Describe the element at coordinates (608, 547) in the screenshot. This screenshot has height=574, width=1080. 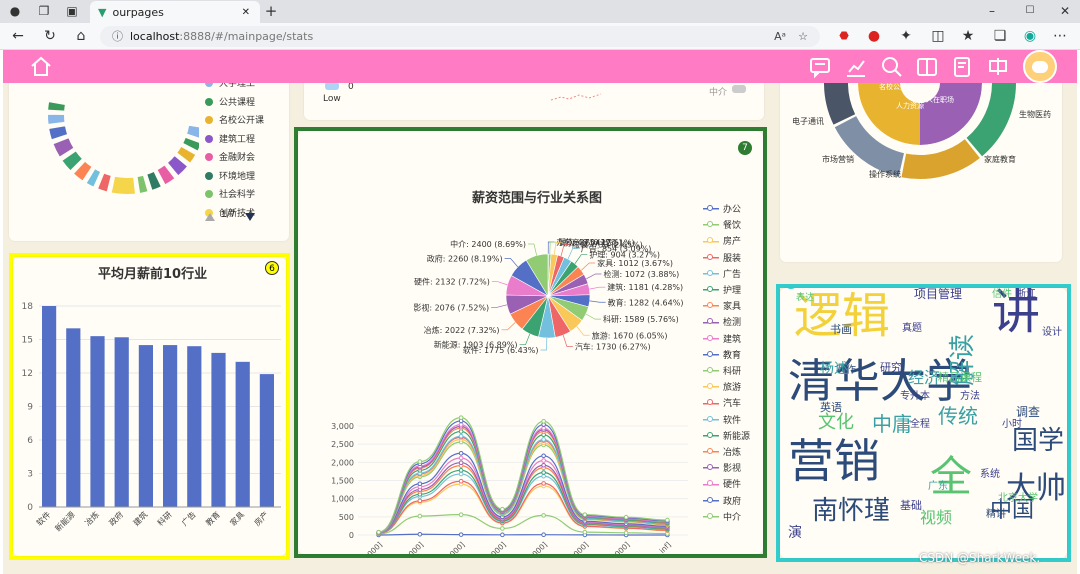
I see `line-xtick-label: (20001, 30000]` at that location.